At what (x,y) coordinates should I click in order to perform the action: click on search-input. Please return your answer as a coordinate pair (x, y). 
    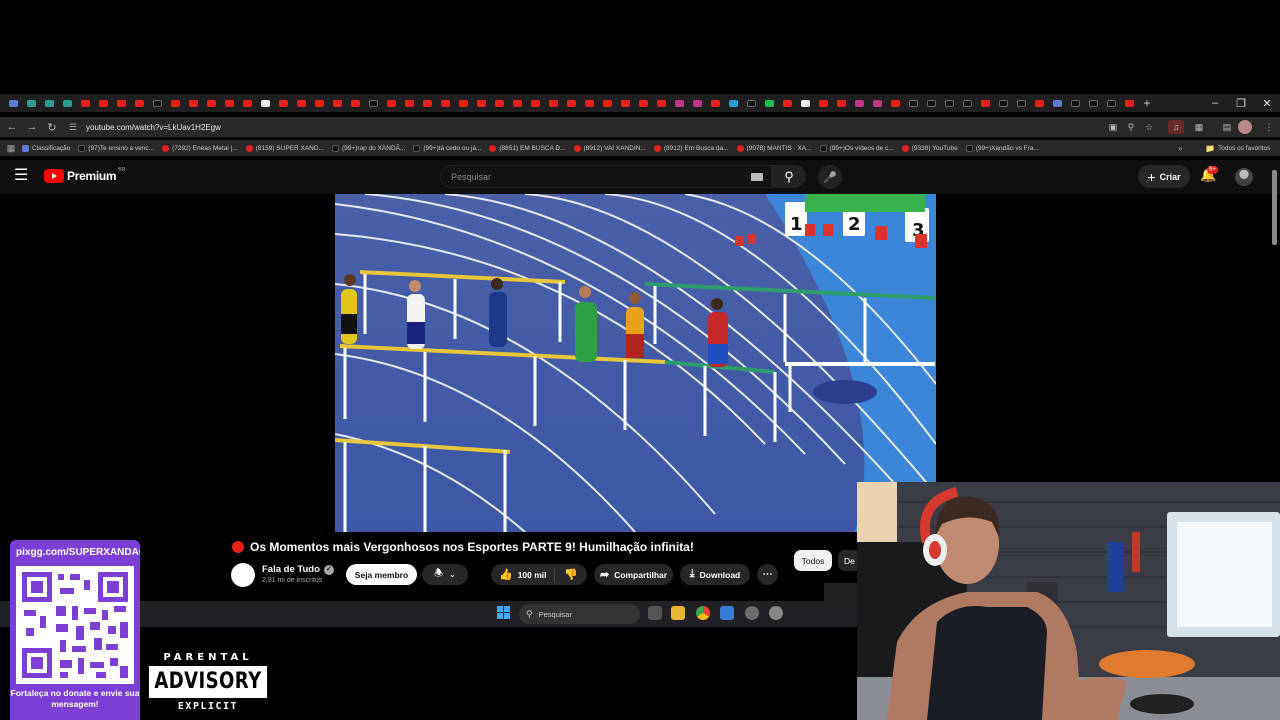
    Looking at the image, I should click on (596, 176).